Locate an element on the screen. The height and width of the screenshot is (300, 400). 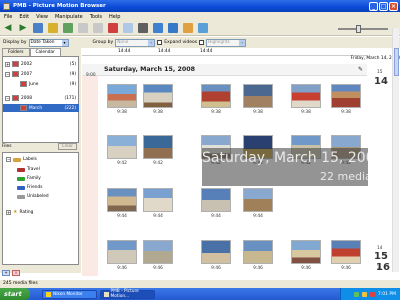
task-label: Nikon Monitor is located at coordinates (68, 294).